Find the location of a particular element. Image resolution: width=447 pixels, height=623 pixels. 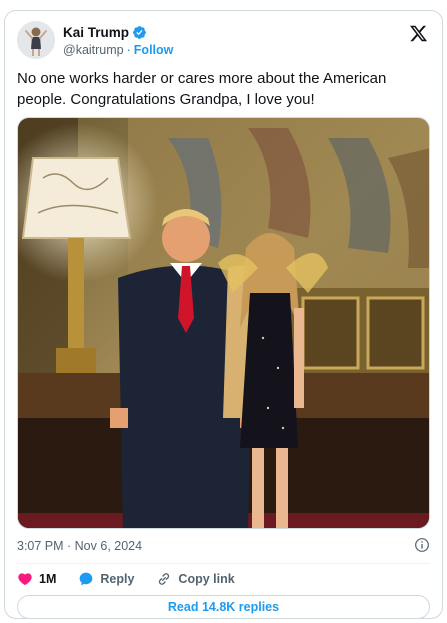

tweet-header: Kai Trump @kaitrump · Follow is located at coordinates (223, 41).